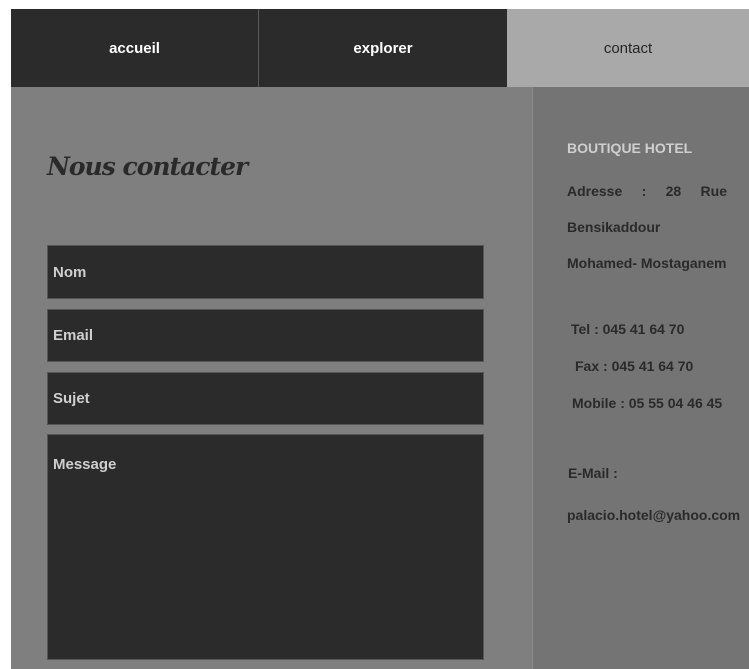 The height and width of the screenshot is (669, 749). Describe the element at coordinates (628, 329) in the screenshot. I see `telephone-number: Tel : 045 41 64 70` at that location.